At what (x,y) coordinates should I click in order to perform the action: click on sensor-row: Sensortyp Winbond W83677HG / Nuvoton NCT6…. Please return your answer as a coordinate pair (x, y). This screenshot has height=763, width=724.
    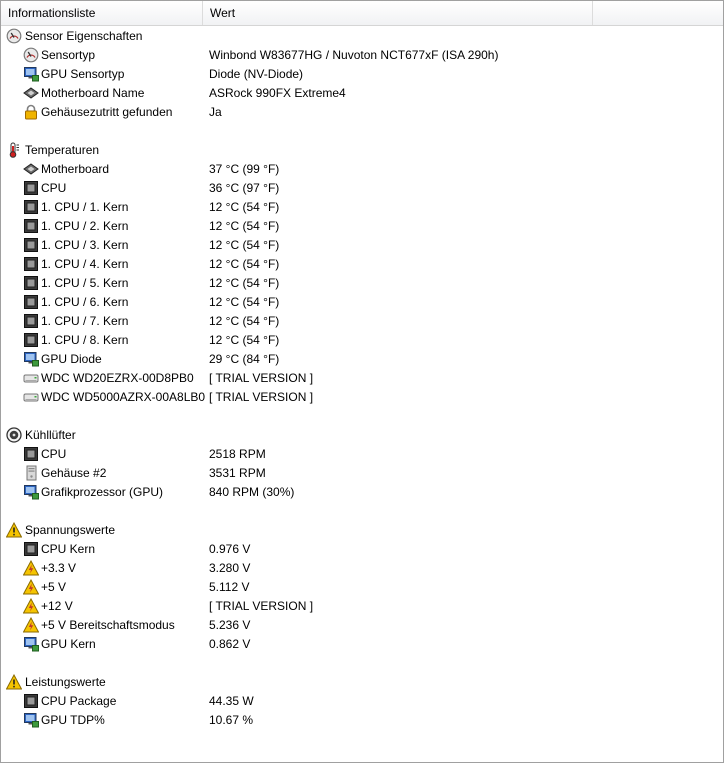
    Looking at the image, I should click on (362, 55).